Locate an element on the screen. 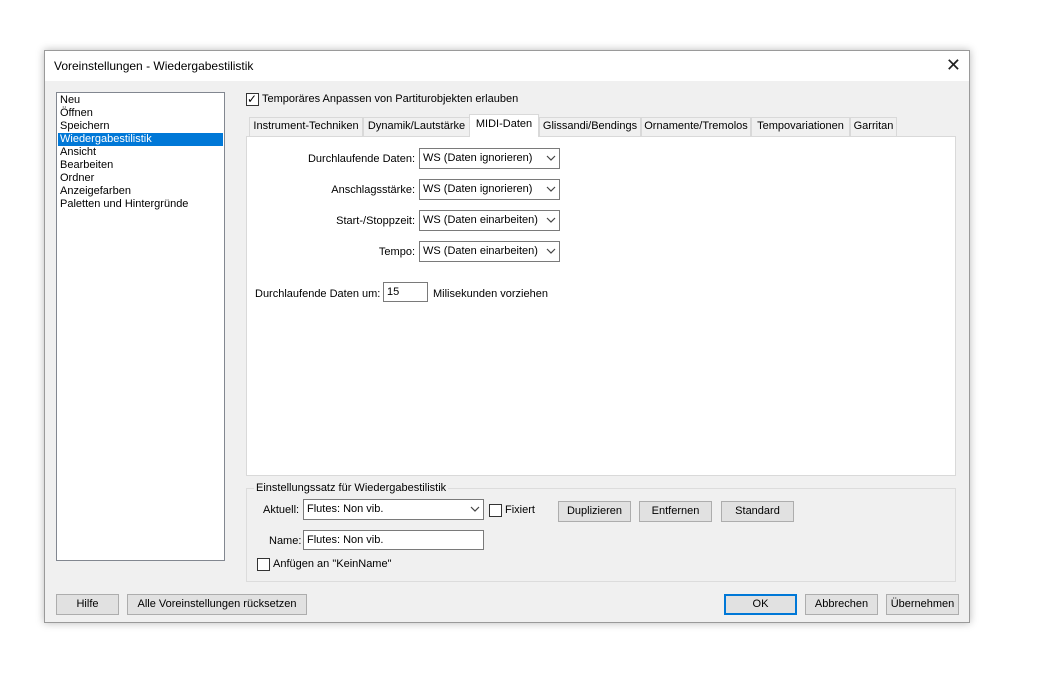 The image size is (1049, 690). name-field is located at coordinates (393, 540).